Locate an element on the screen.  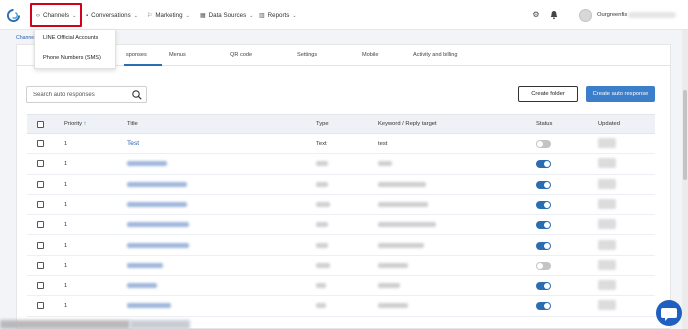
conversations-icon: ▪ is located at coordinates (87, 15).